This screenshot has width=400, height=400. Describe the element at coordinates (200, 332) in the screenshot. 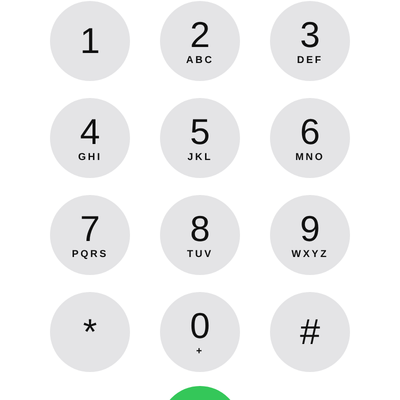

I see `keypad-key: 0 +` at that location.